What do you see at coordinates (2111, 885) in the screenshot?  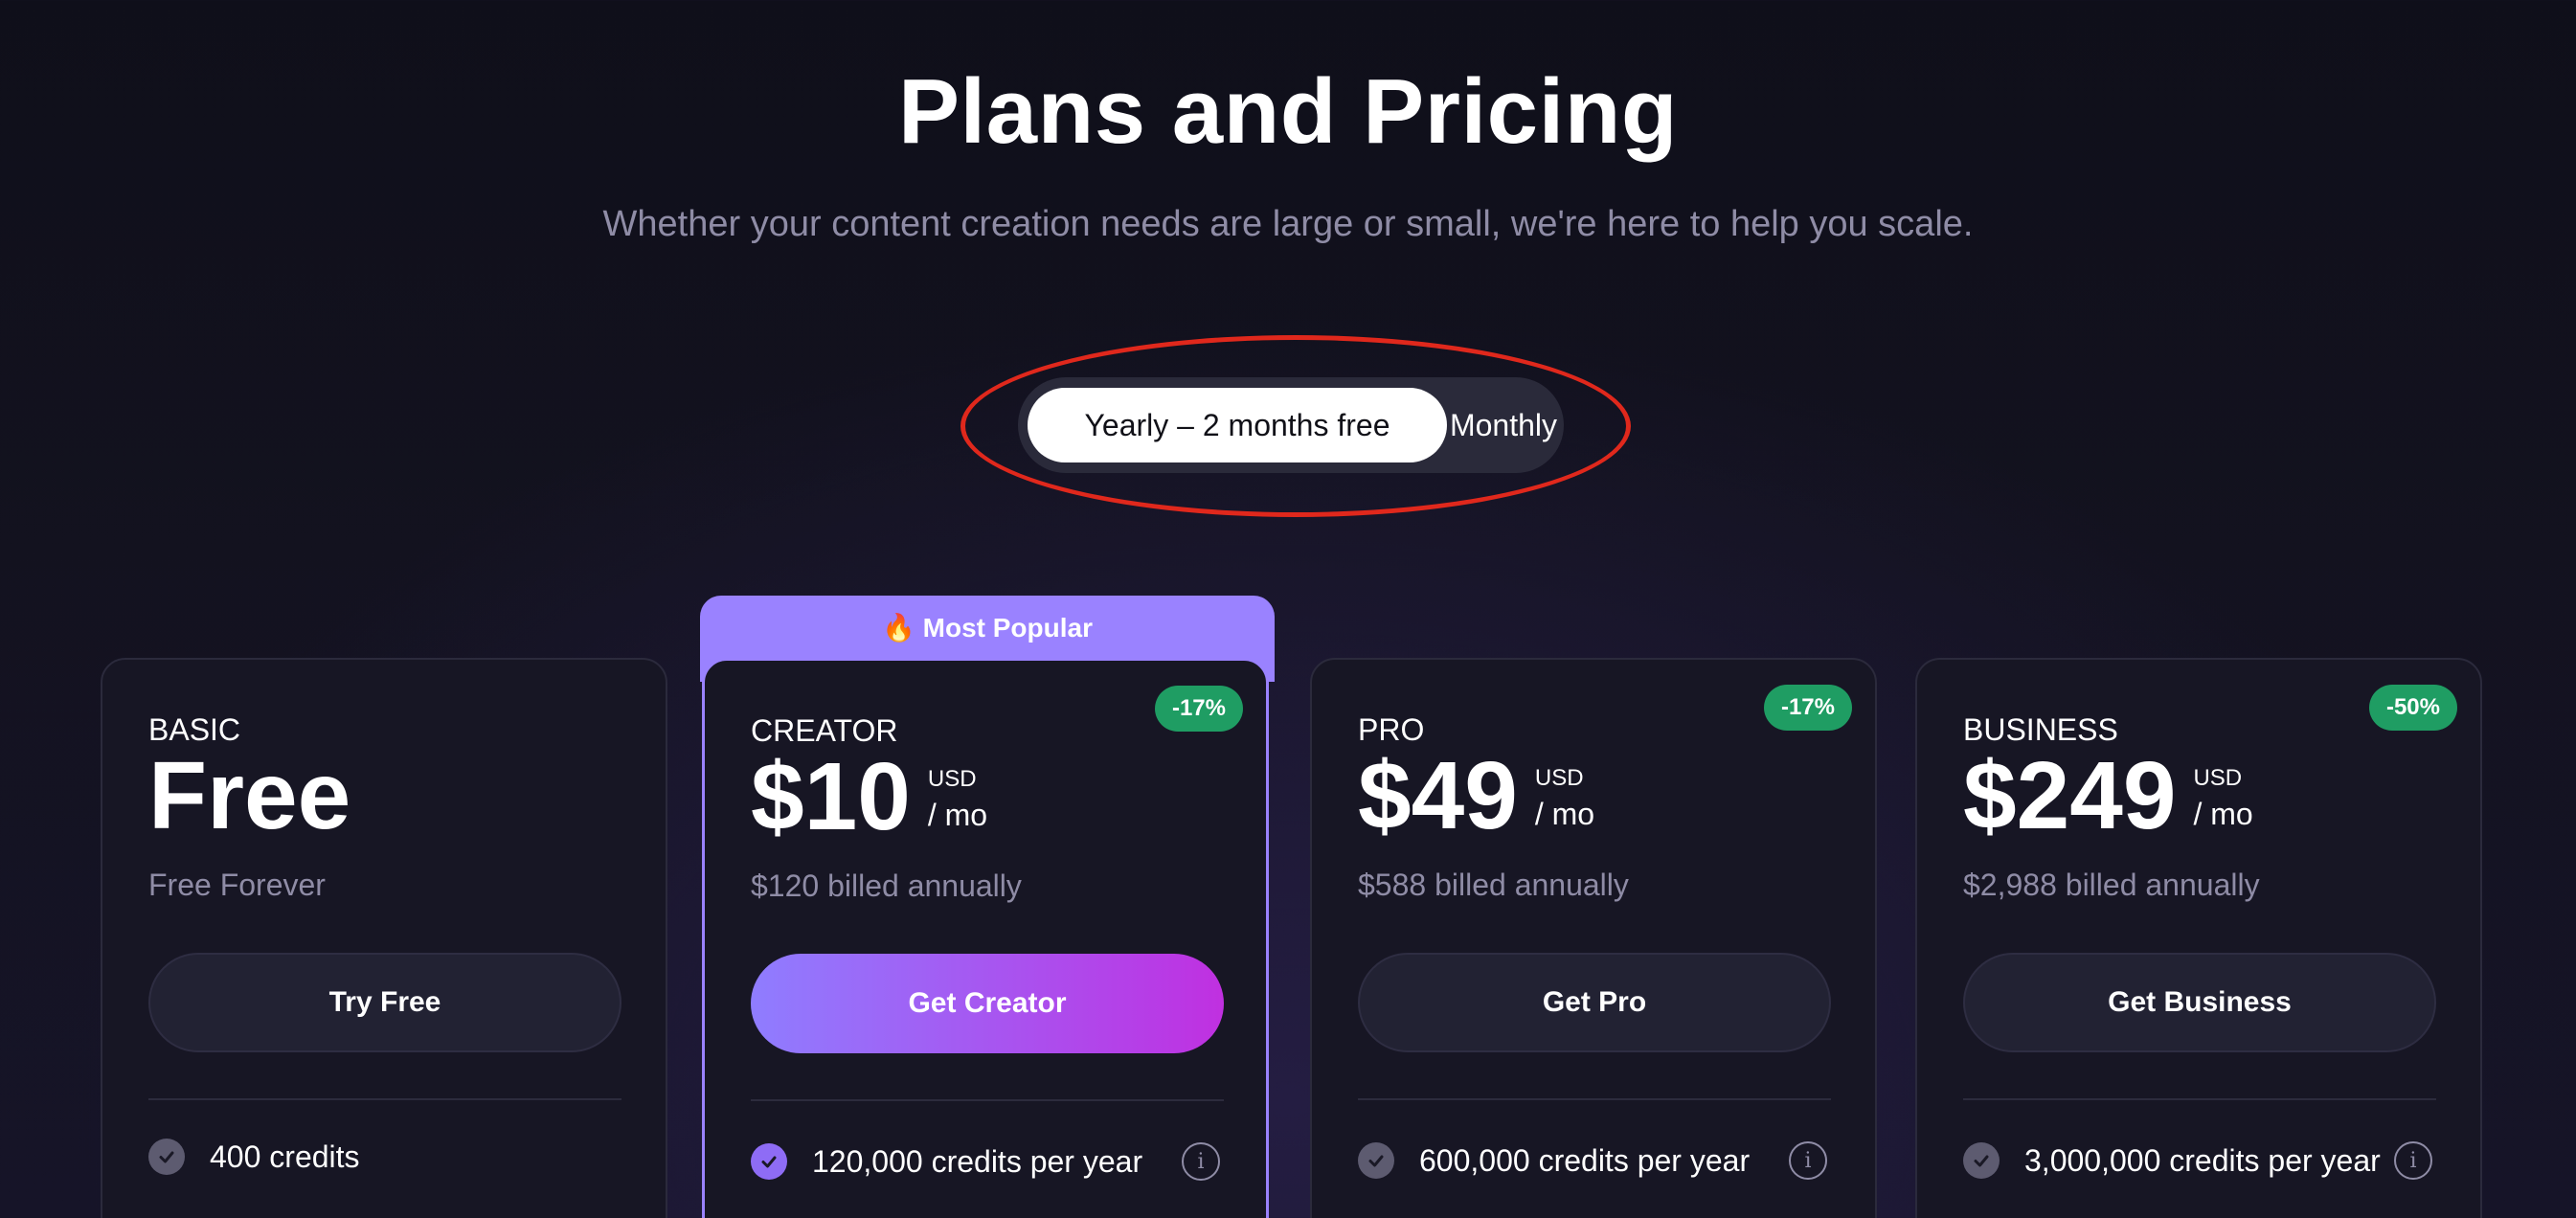 I see `plan-billing-note: $2,988 billed annually` at bounding box center [2111, 885].